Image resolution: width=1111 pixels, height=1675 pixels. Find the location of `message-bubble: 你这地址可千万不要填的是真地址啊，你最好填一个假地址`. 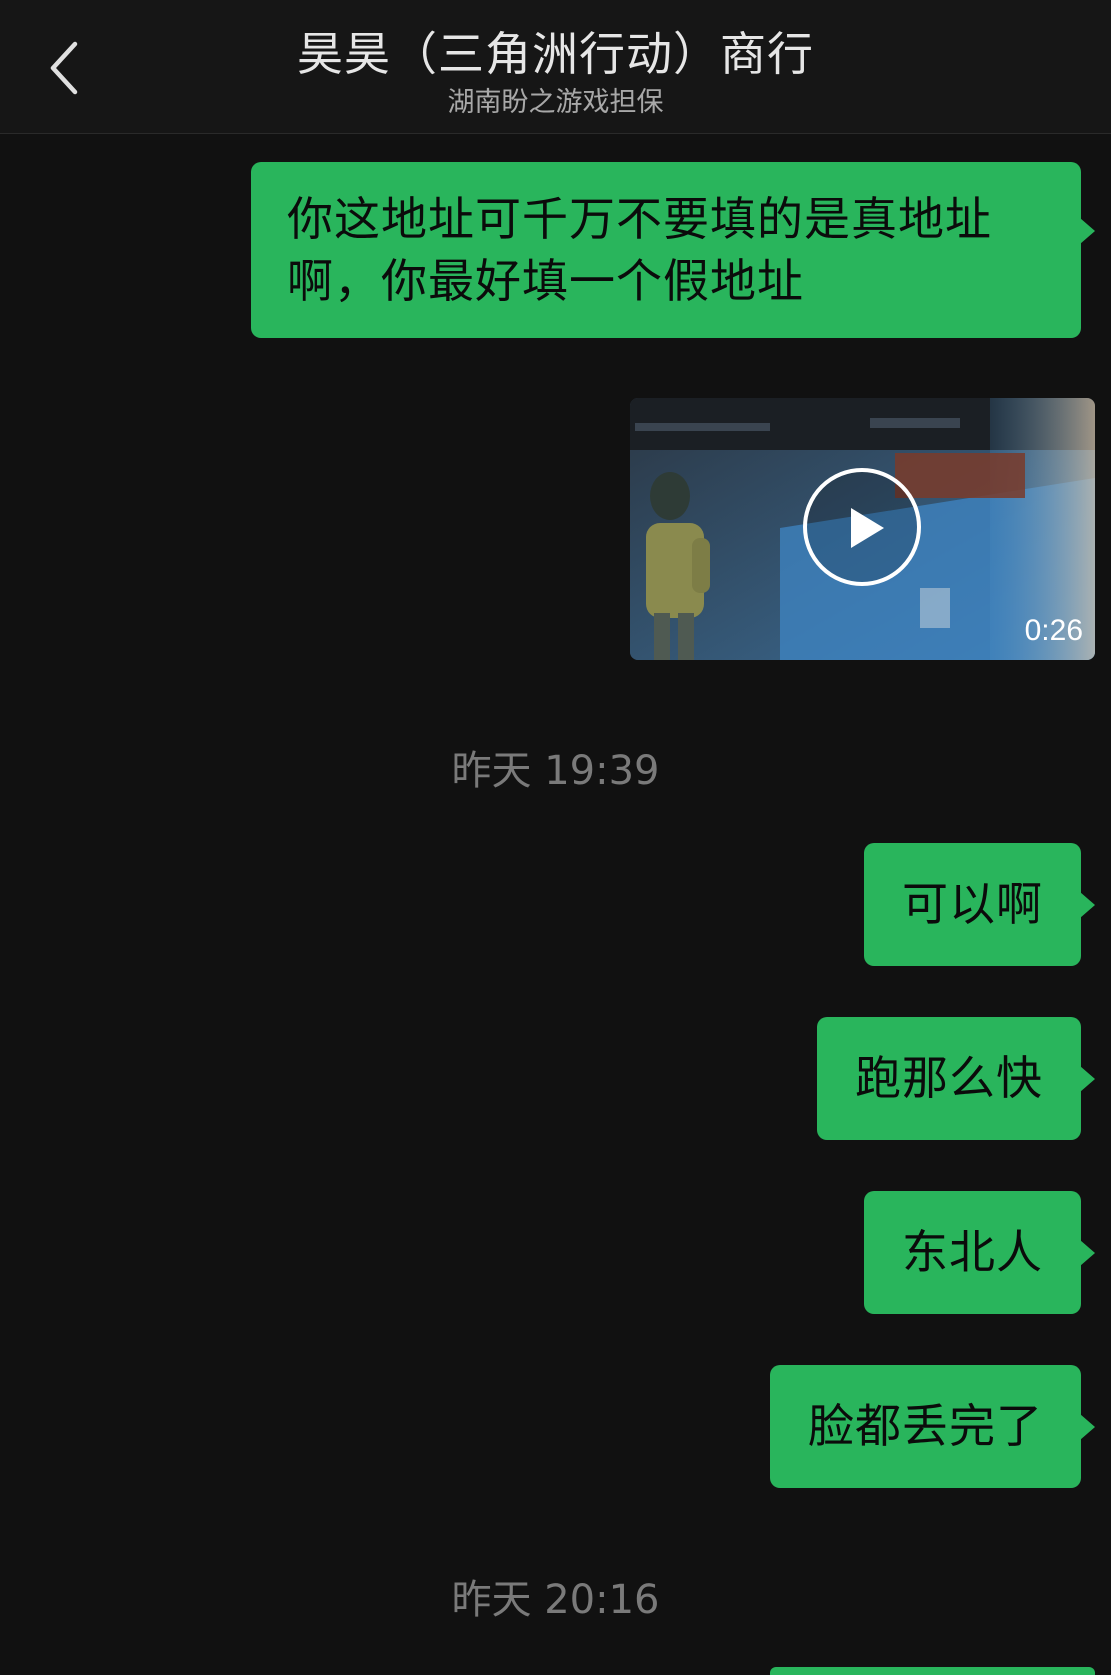

message-bubble: 你这地址可千万不要填的是真地址啊，你最好填一个假地址 is located at coordinates (673, 250).